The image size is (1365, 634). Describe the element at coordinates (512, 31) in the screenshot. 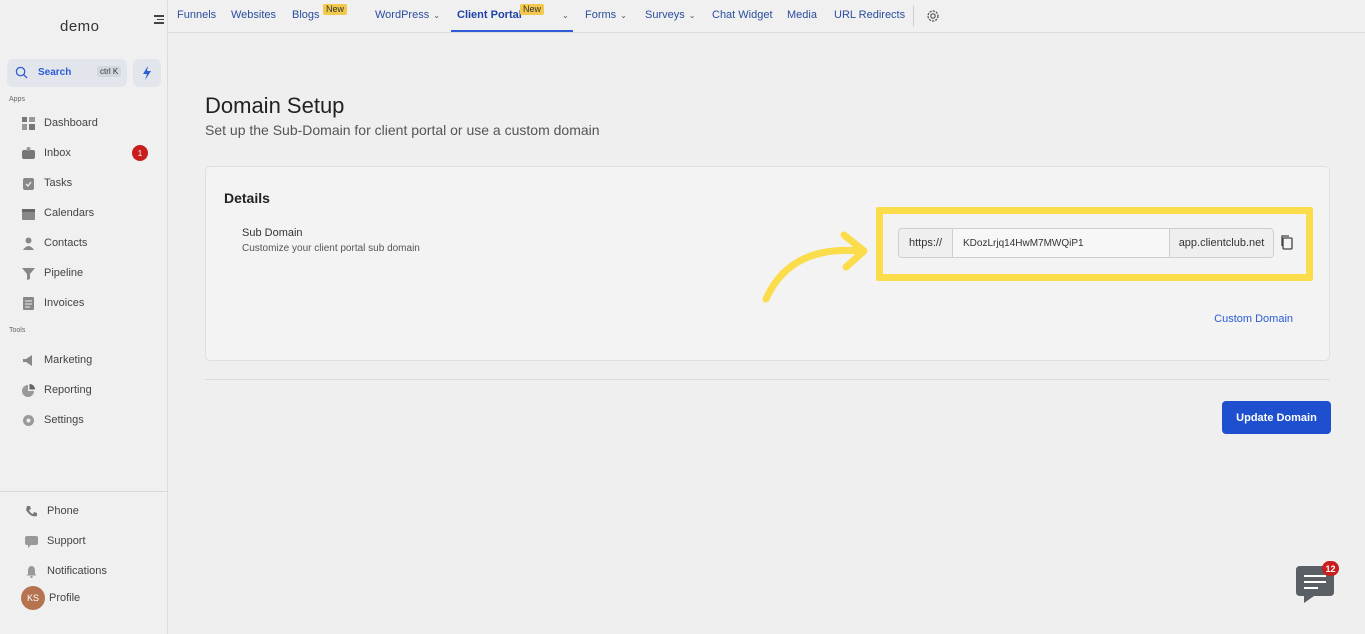

I see `active-tab-indicator` at that location.